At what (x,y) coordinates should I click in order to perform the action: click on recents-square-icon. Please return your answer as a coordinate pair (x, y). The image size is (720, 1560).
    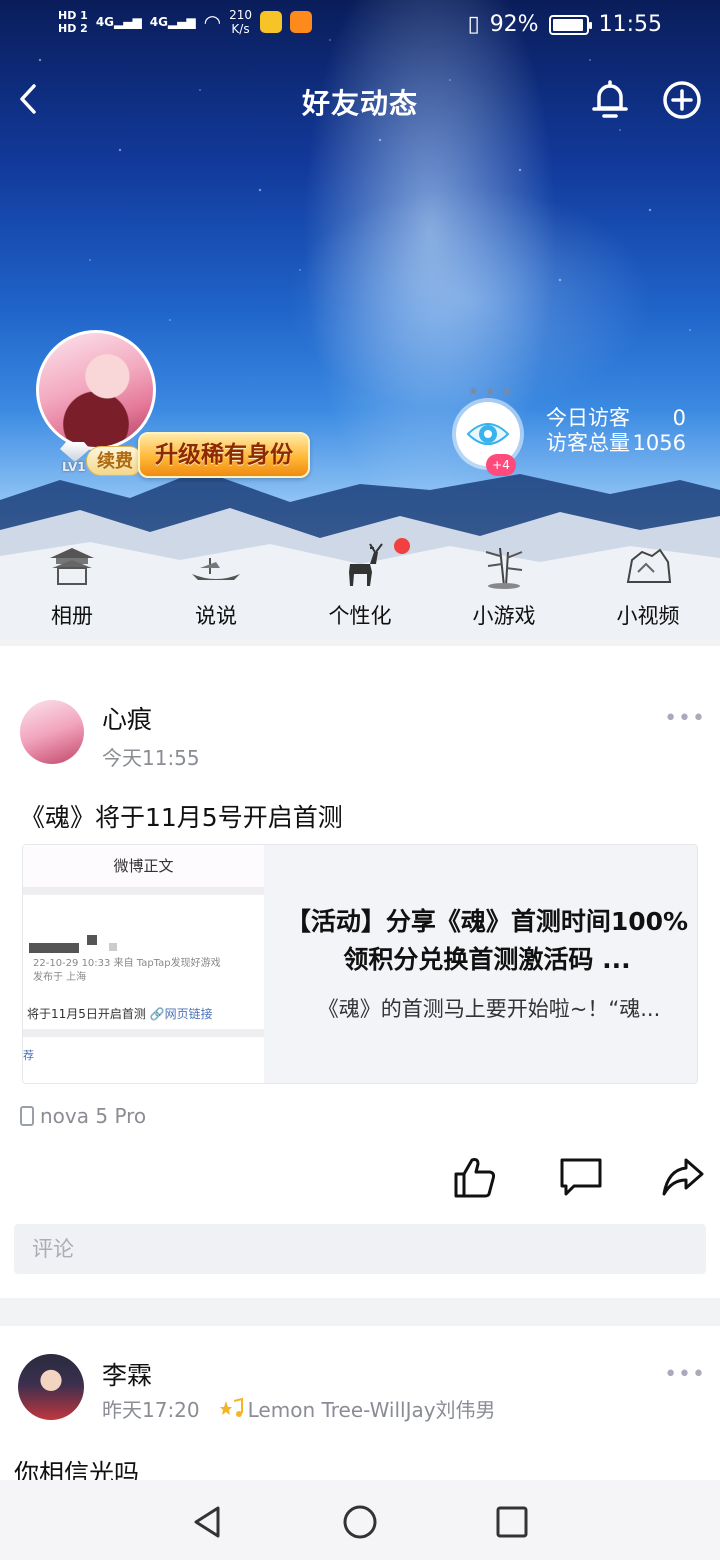
    Looking at the image, I should click on (512, 1522).